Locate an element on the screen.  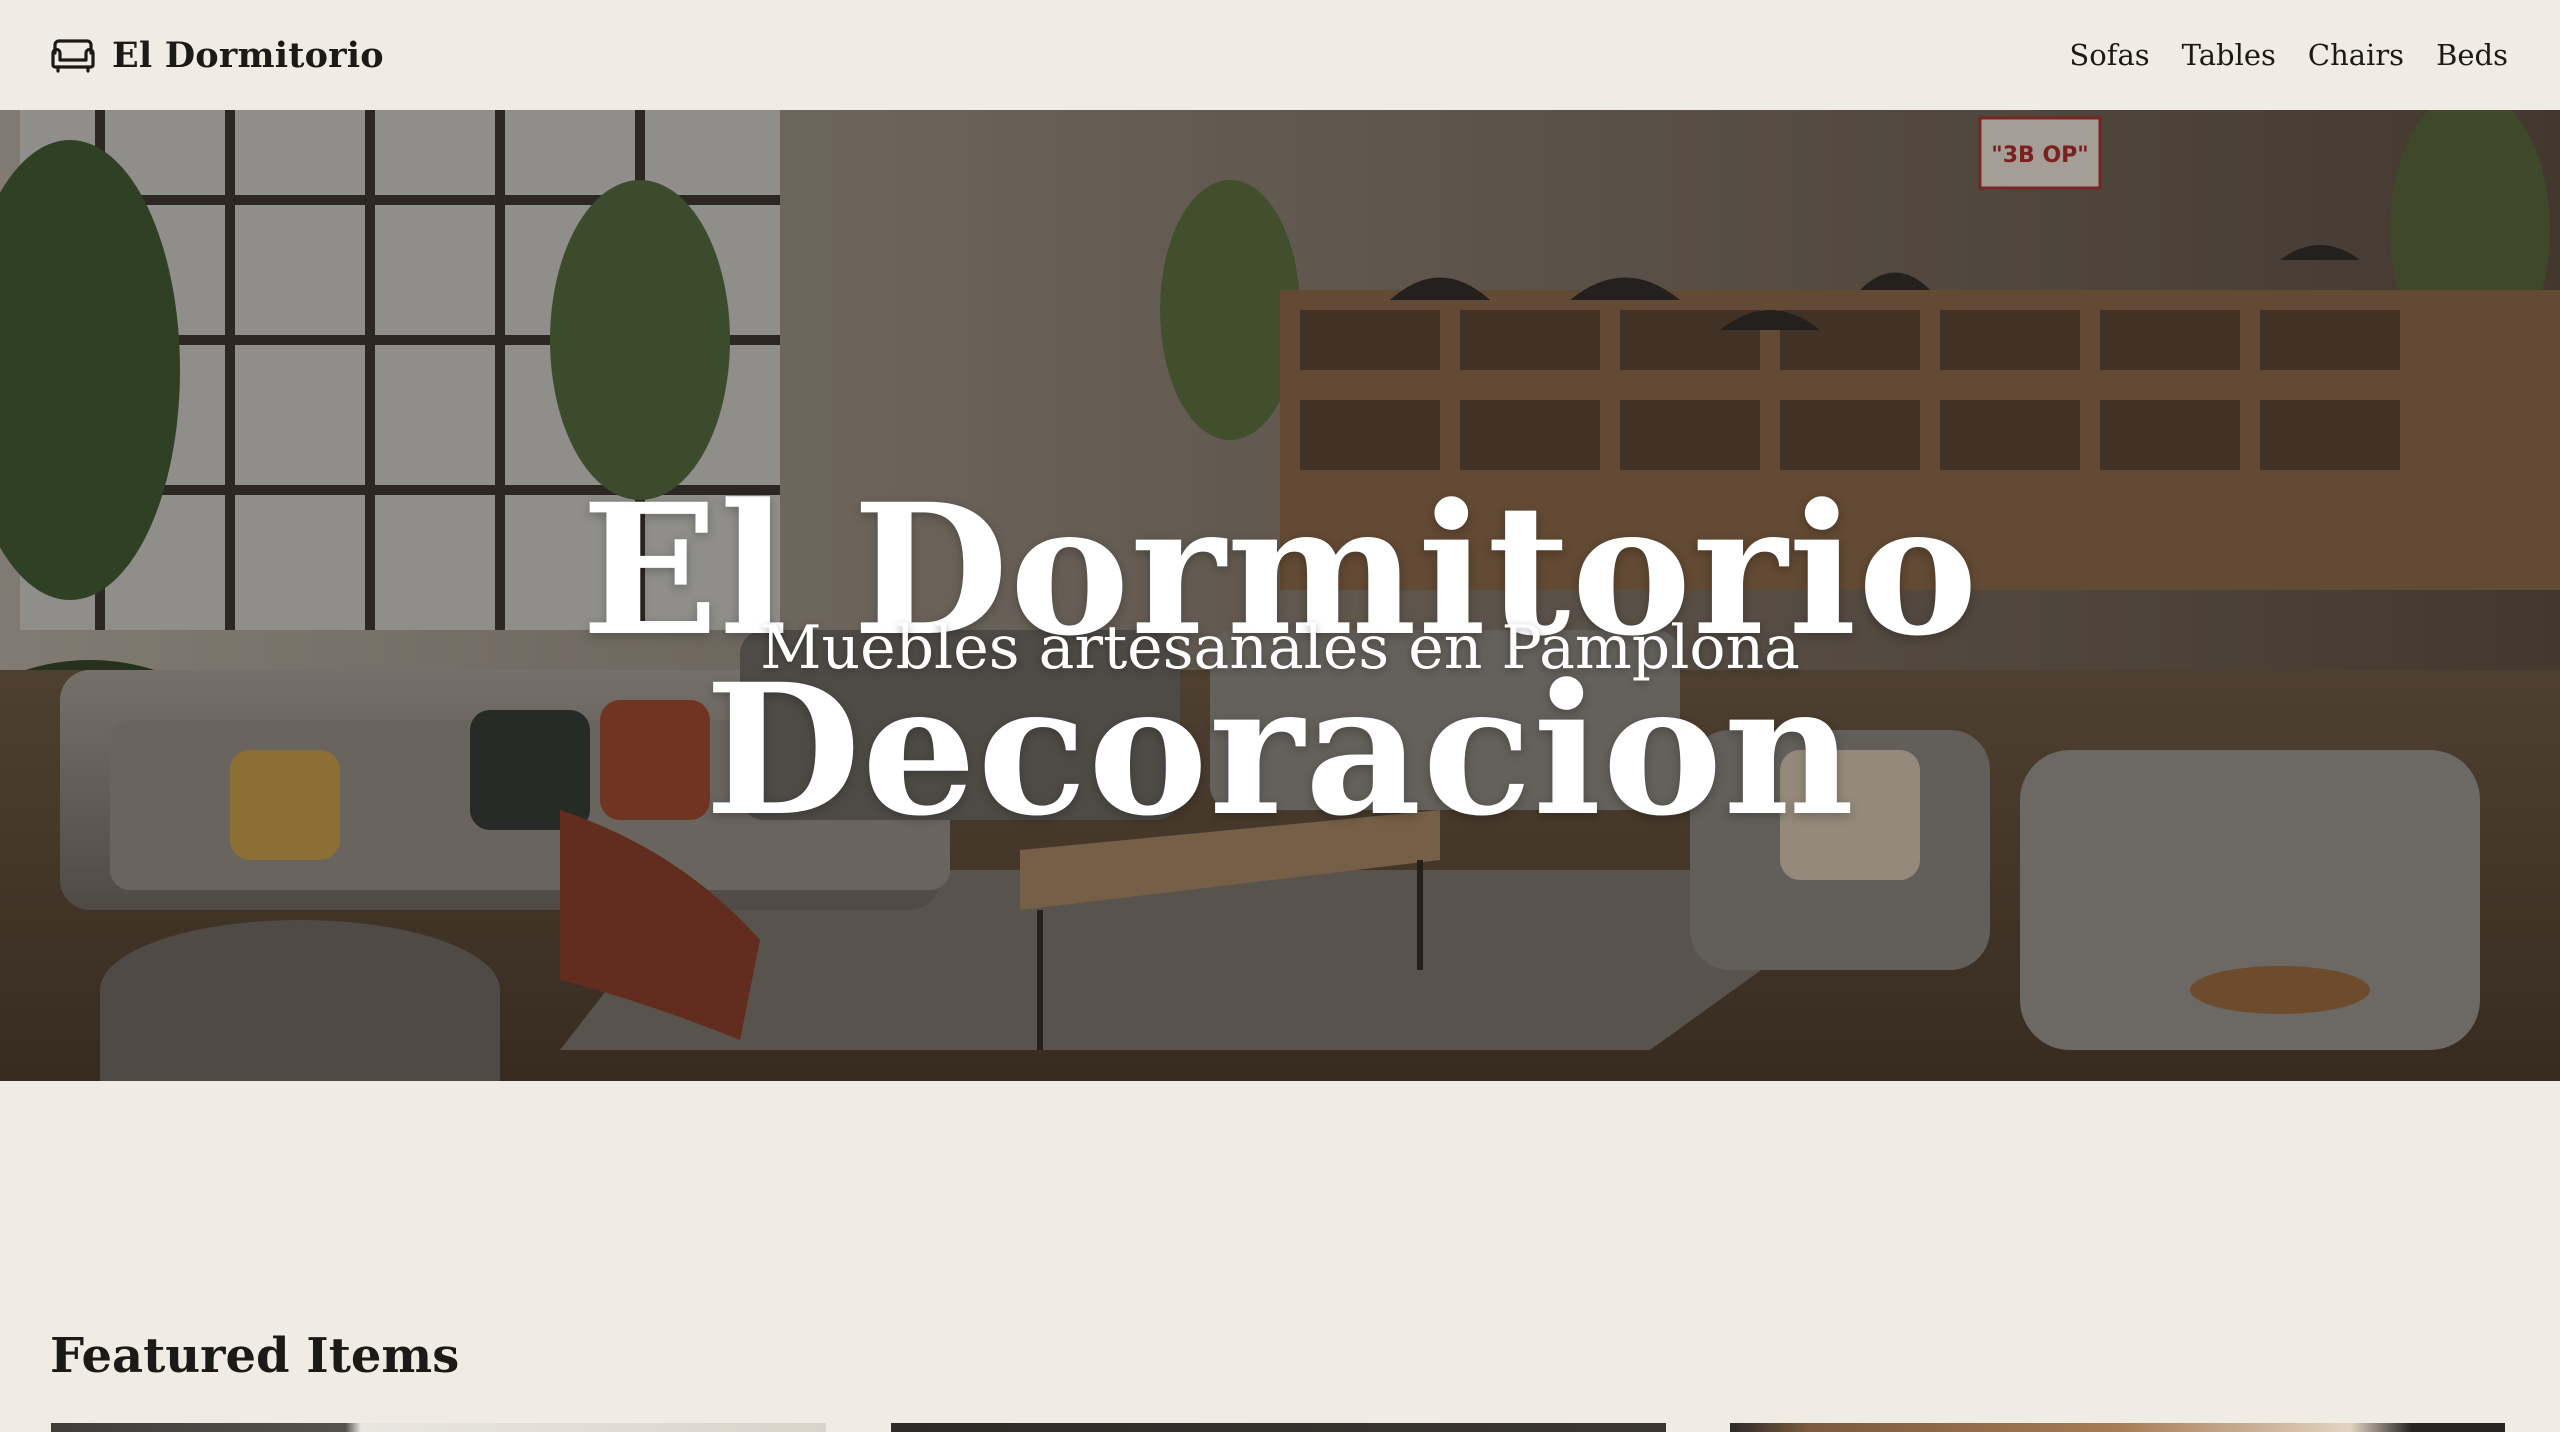
brand-link: El Dormitorio is located at coordinates (217, 55).